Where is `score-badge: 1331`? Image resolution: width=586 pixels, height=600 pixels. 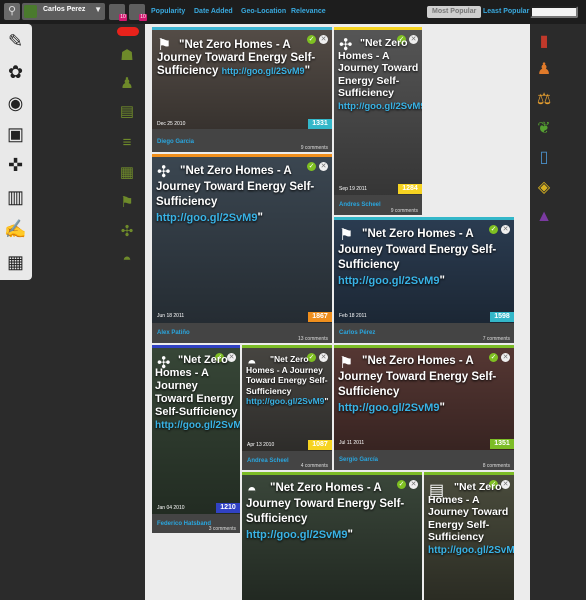 score-badge: 1331 is located at coordinates (320, 124).